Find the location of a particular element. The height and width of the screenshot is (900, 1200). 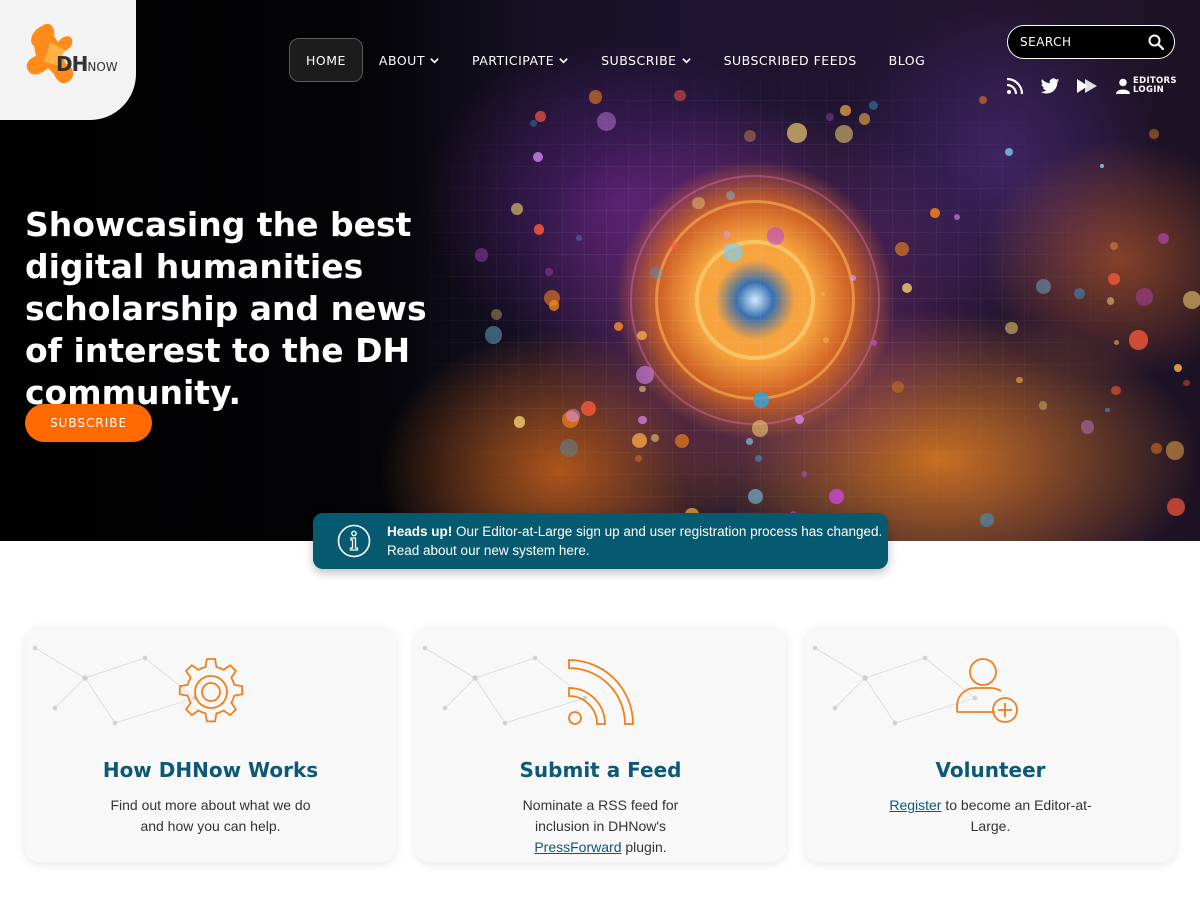

card-description-text: plugin. is located at coordinates (644, 847).